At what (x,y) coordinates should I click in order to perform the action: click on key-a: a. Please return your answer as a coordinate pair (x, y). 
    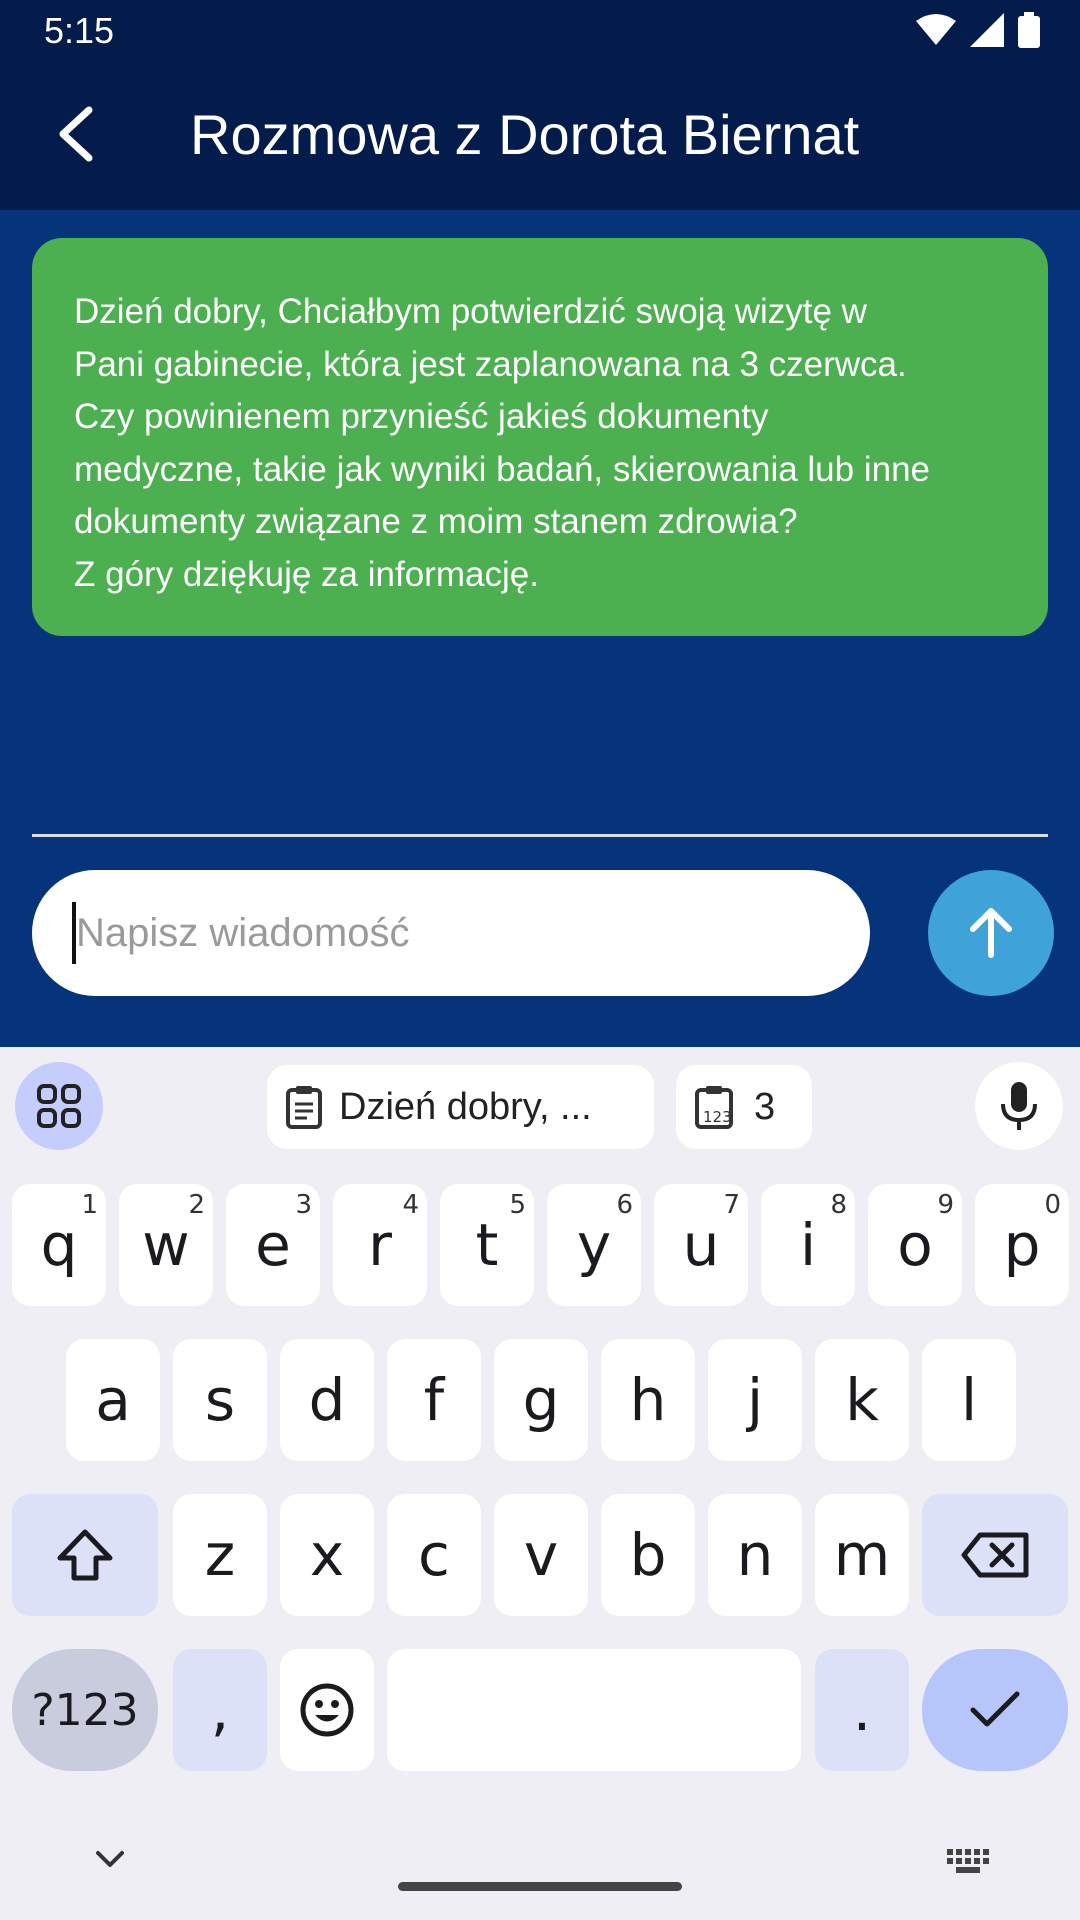
    Looking at the image, I should click on (113, 1400).